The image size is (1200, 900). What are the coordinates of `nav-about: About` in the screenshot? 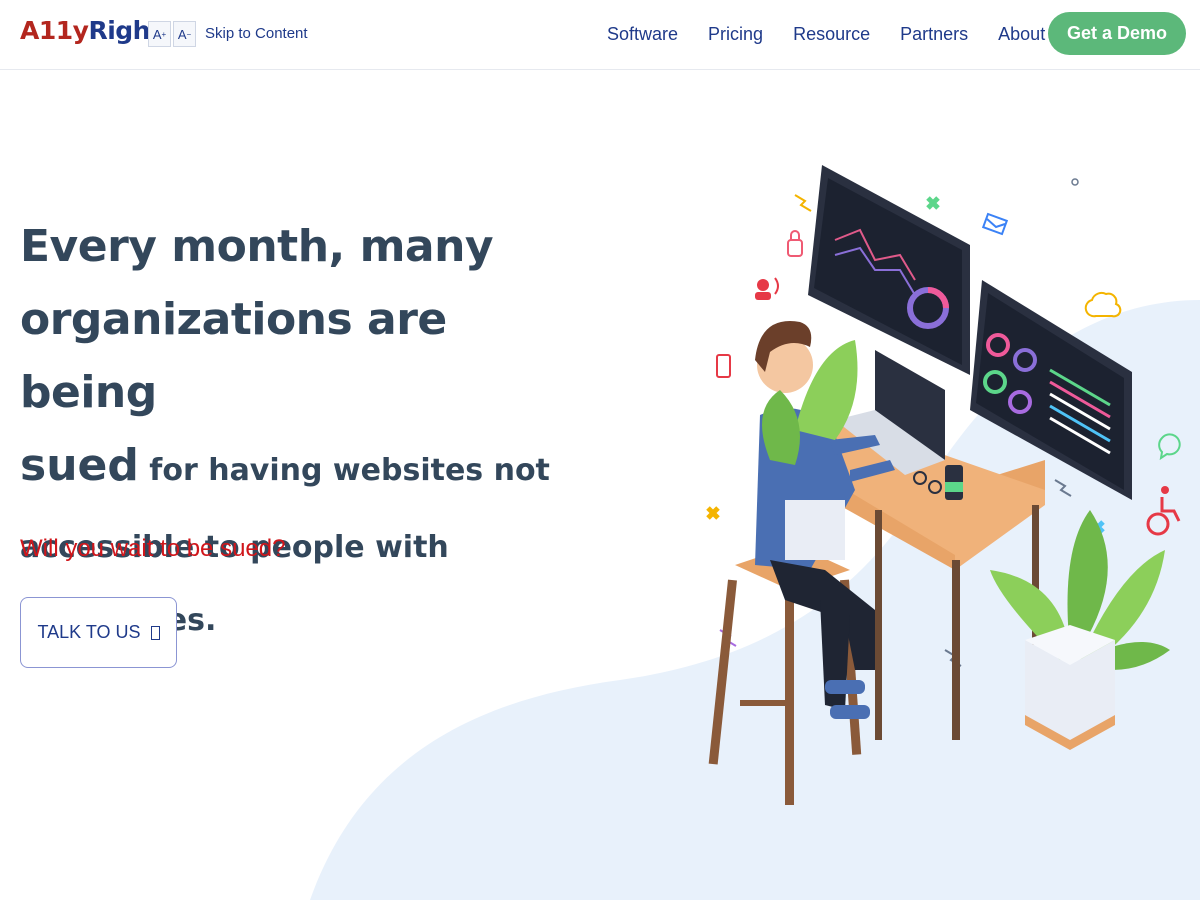 It's located at (1021, 34).